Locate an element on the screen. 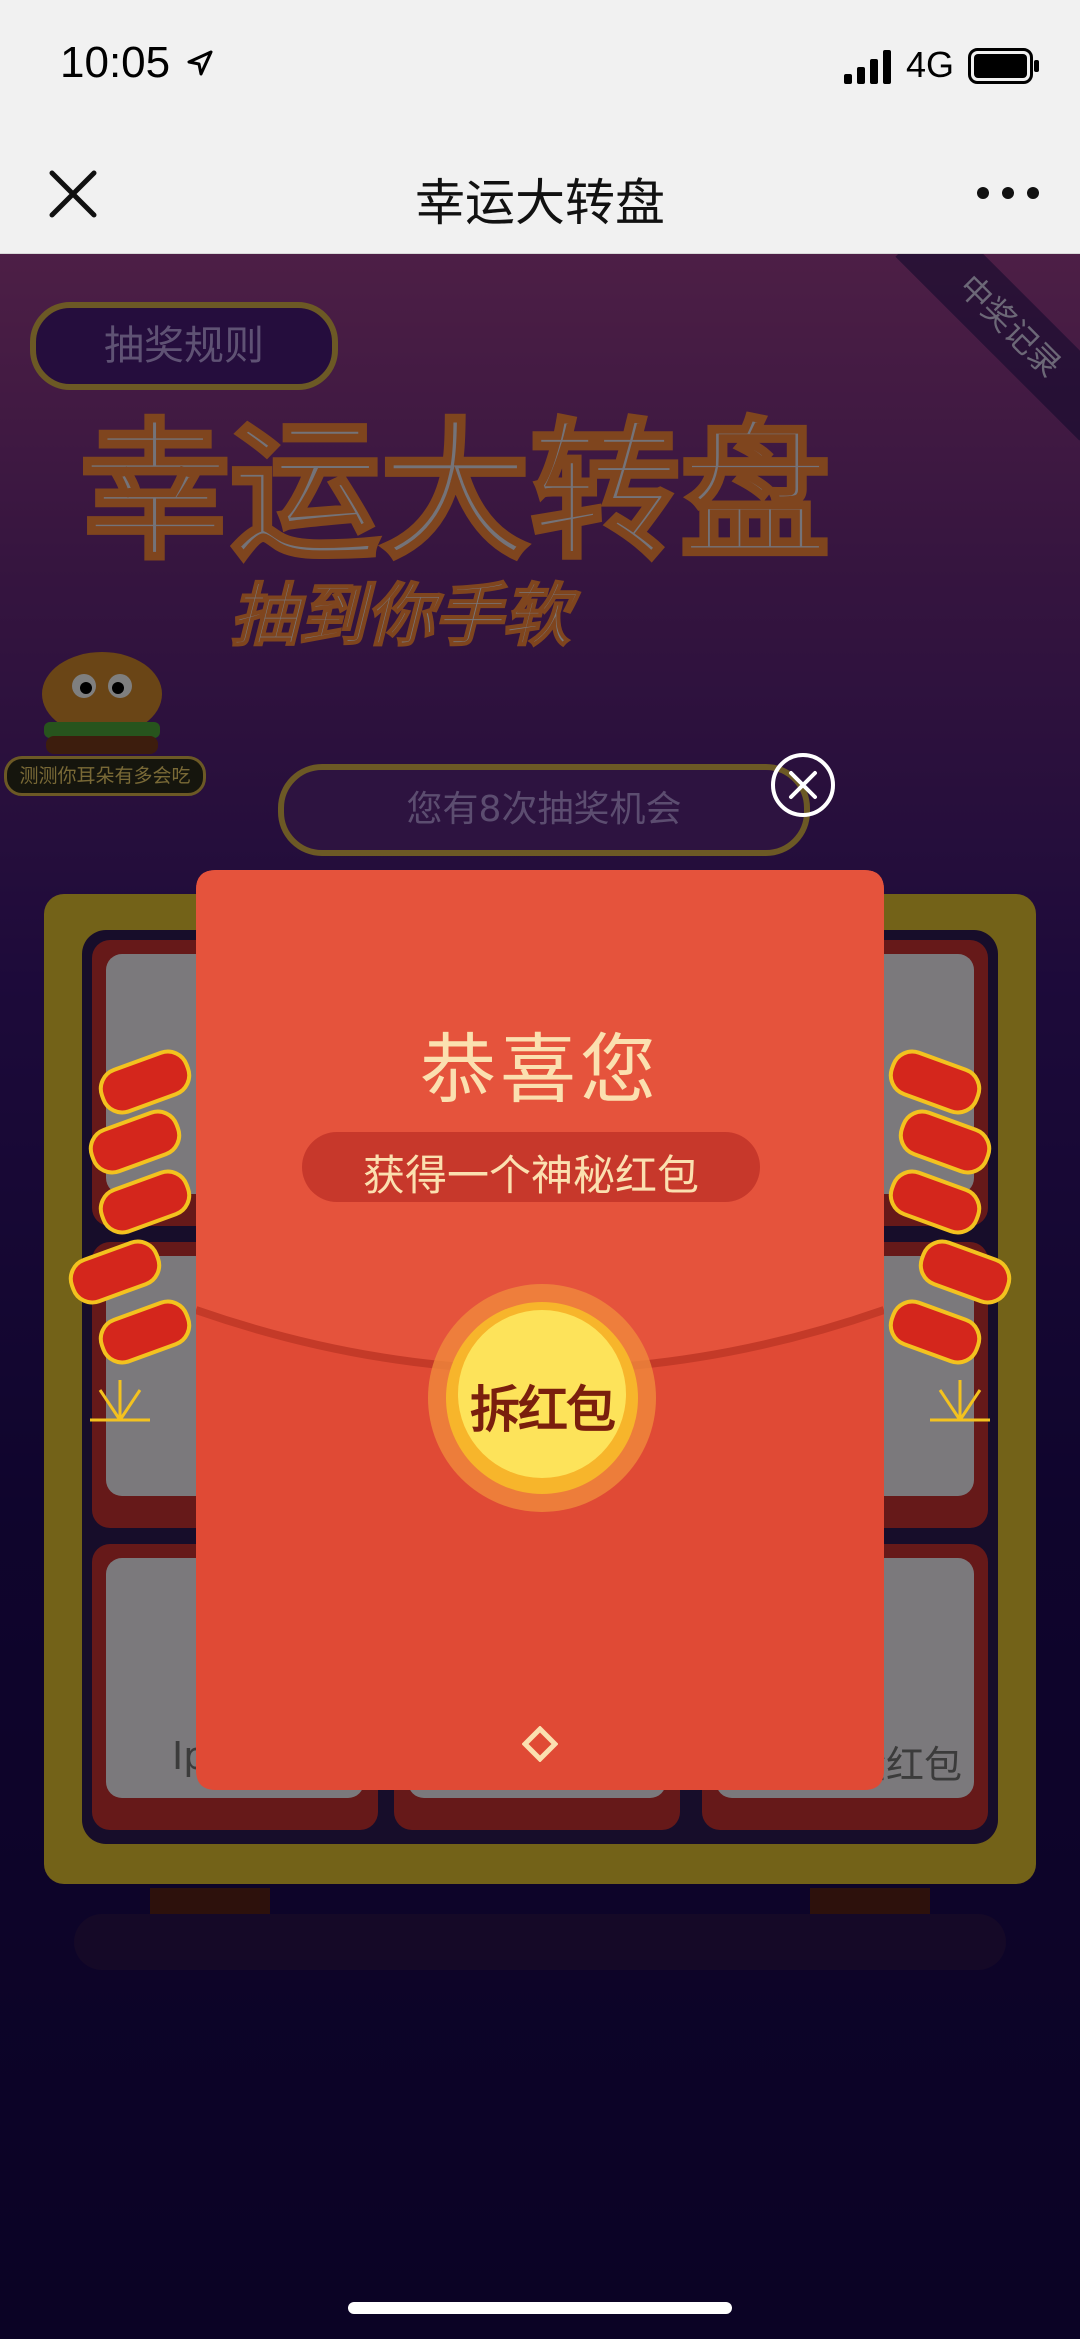  modal-subtitle: 获得一个神秘红包 is located at coordinates (530, 1175).